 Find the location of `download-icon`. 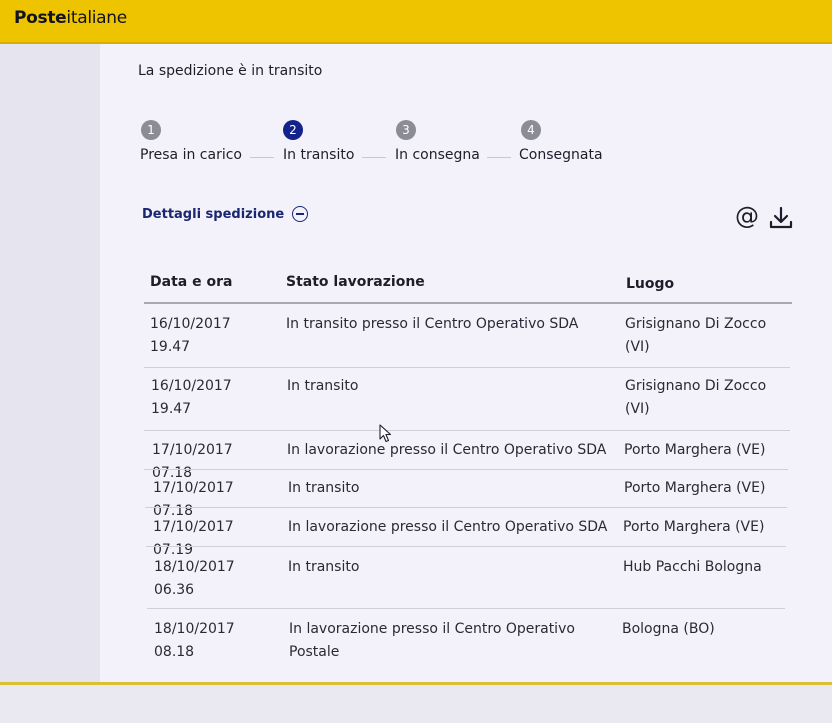

download-icon is located at coordinates (781, 218).